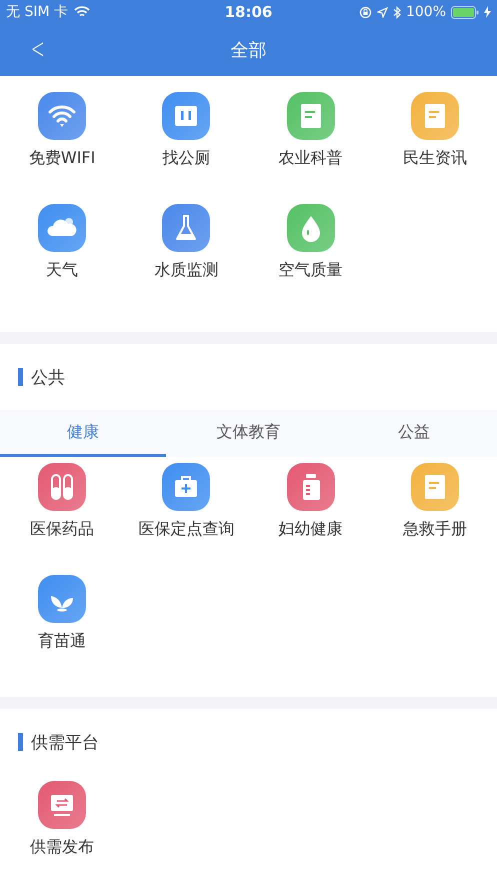 The image size is (497, 883). I want to click on charging-icon, so click(487, 12).